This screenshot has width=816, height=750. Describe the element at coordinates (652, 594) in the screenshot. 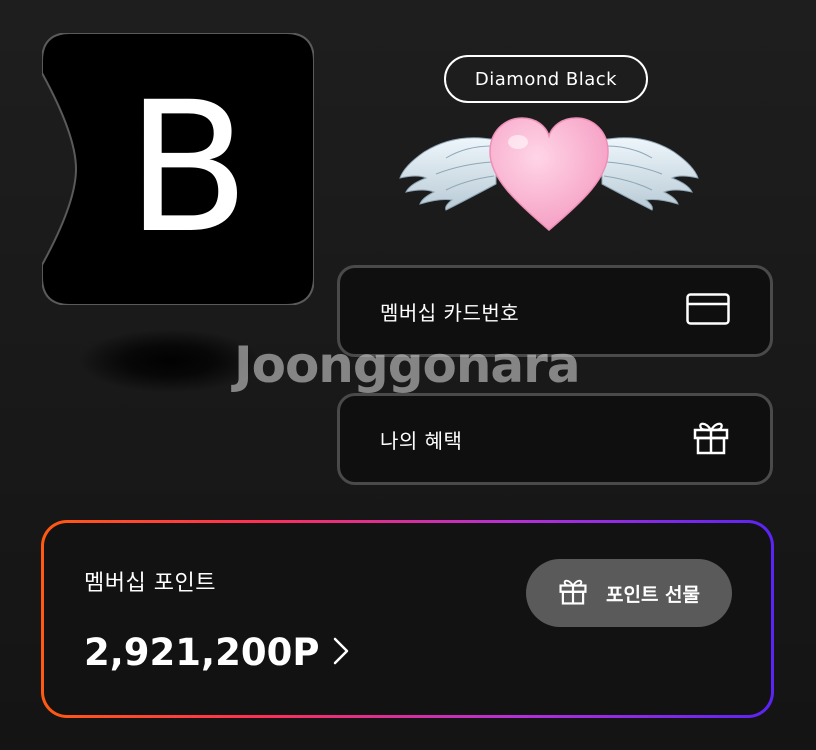

I see `gift-points-label: 포인트 선물` at that location.